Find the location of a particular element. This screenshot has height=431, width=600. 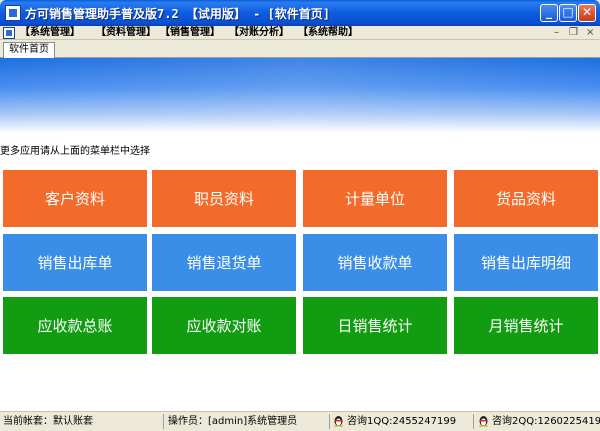

tile-sales-receipt: 销售收款单 is located at coordinates (375, 262).